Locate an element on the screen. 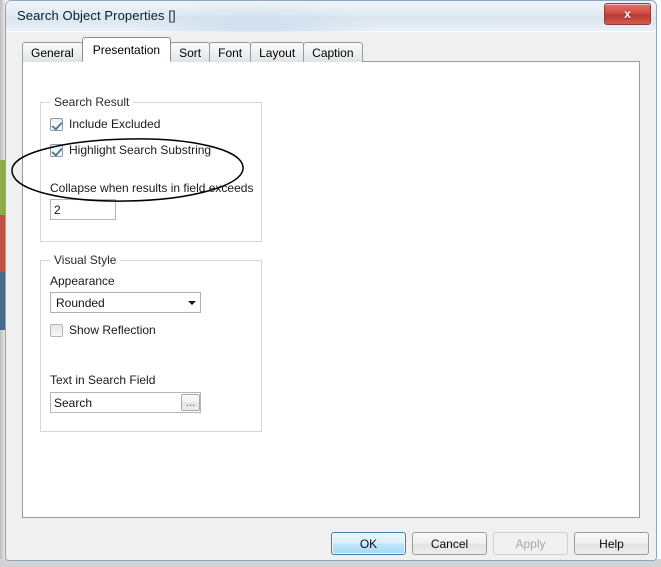 The width and height of the screenshot is (661, 567). collapse-threshold-input: 2 is located at coordinates (83, 209).